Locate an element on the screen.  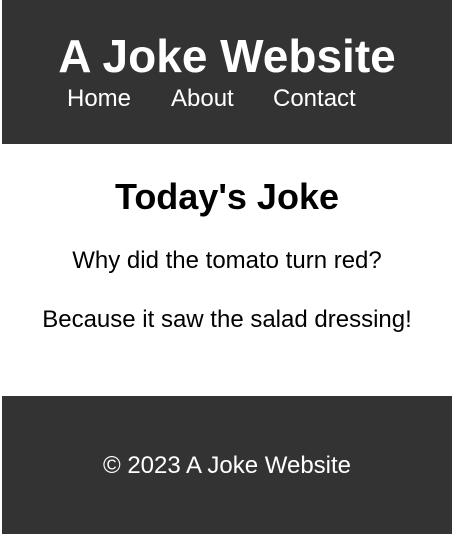
joke-punchline: Because it saw the salad dressing! is located at coordinates (227, 319).